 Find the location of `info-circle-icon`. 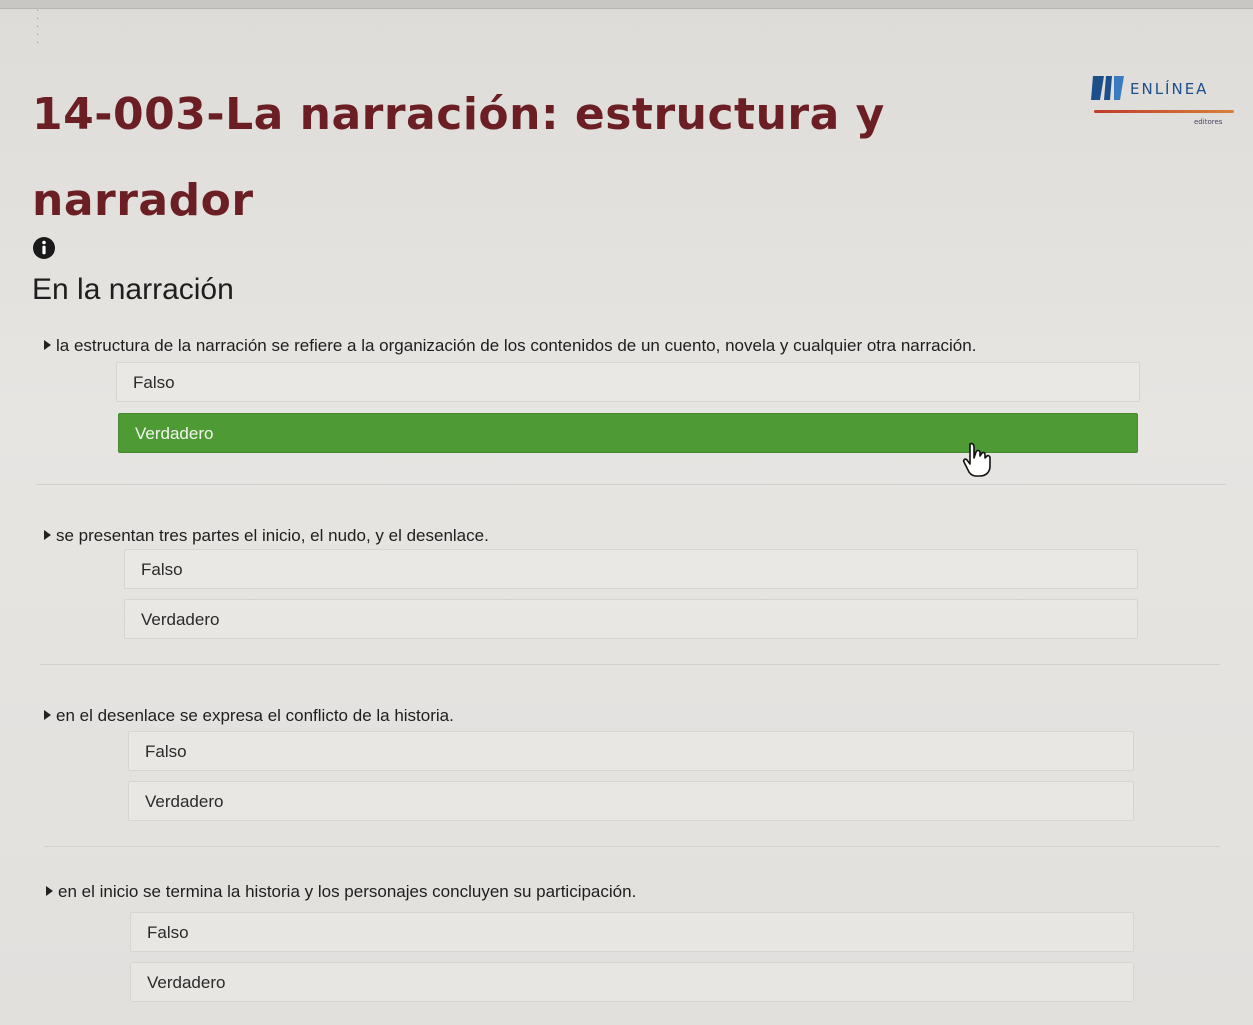

info-circle-icon is located at coordinates (44, 248).